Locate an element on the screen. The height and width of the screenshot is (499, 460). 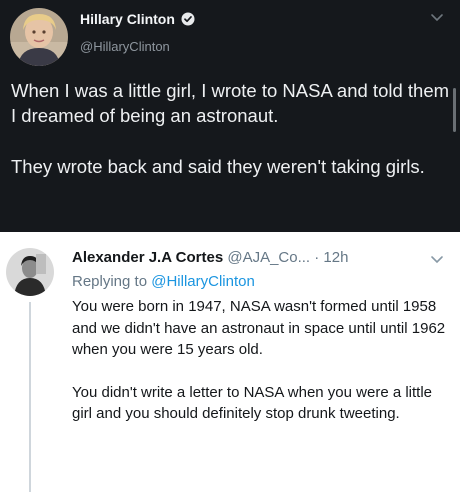
verified-badge-icon is located at coordinates (188, 19).